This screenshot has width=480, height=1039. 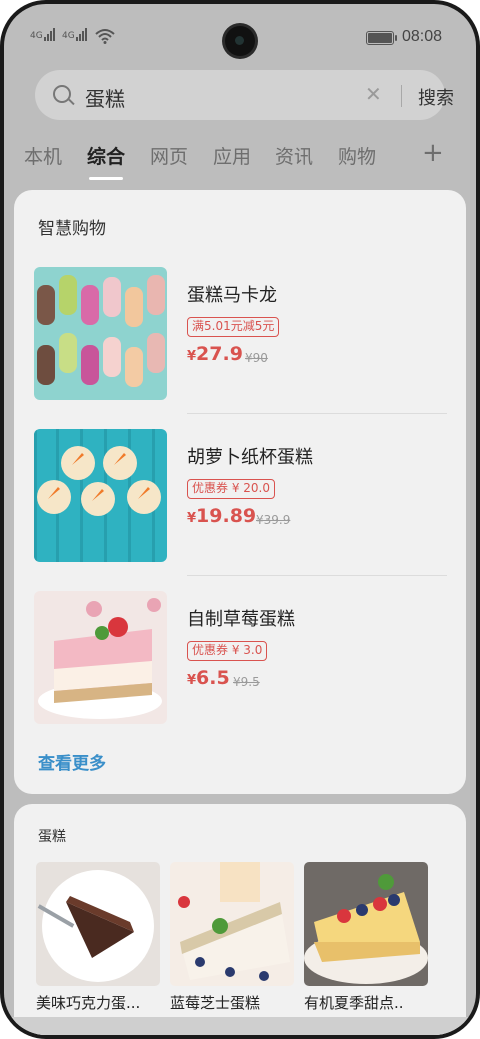 What do you see at coordinates (422, 36) in the screenshot?
I see `clock: 08:08` at bounding box center [422, 36].